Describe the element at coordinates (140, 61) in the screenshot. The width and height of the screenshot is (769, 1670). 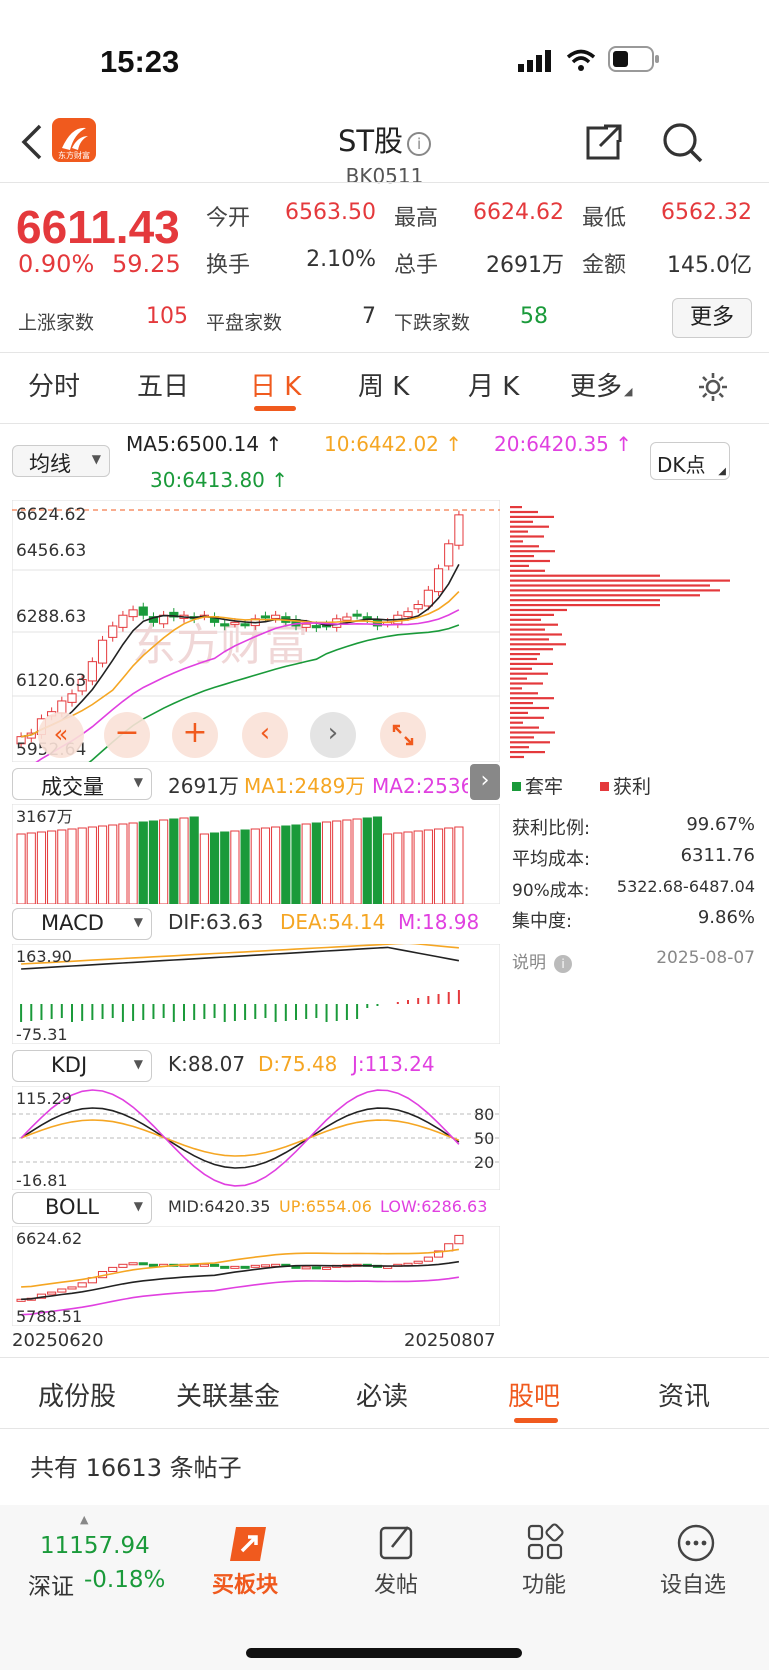
I see `status-time: 15:23` at that location.